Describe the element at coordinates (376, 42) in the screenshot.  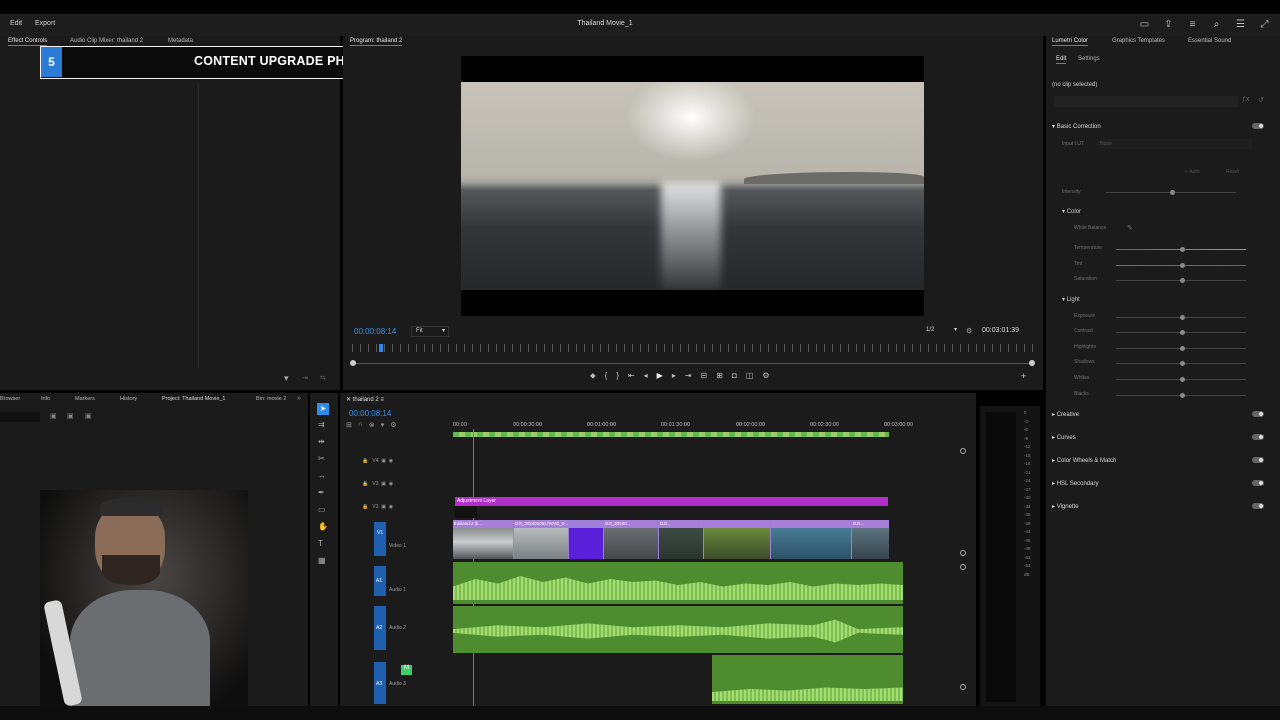
I see `tab-program: Program: thailand 2` at that location.